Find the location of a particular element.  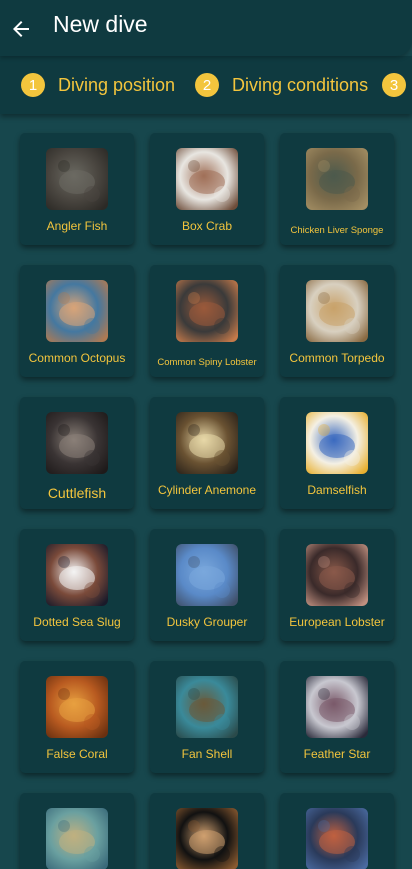

species-name: False Coral is located at coordinates (77, 754).